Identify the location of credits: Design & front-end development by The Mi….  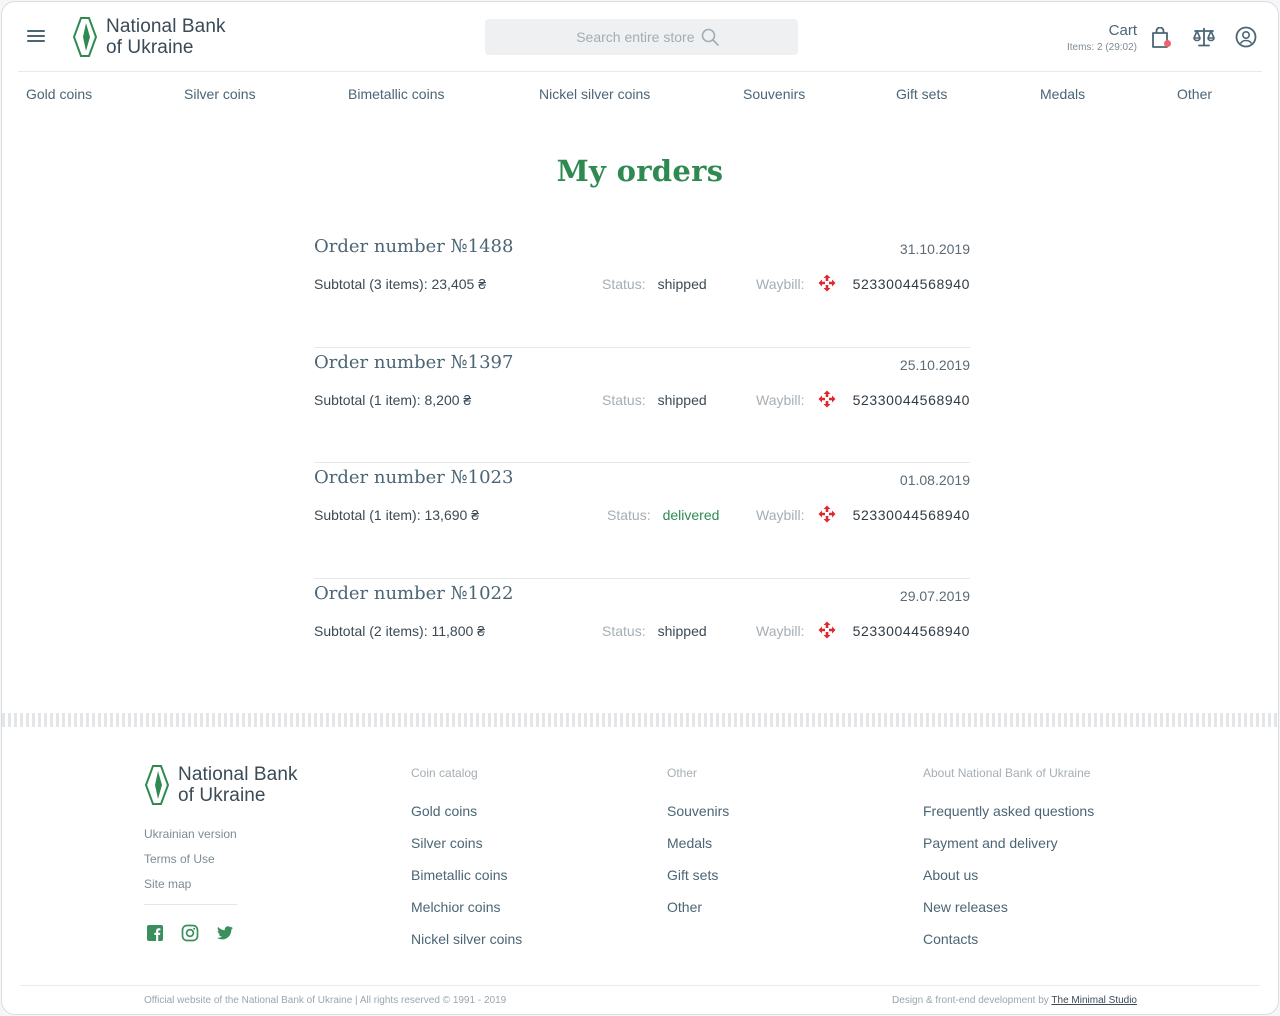
(1014, 1000).